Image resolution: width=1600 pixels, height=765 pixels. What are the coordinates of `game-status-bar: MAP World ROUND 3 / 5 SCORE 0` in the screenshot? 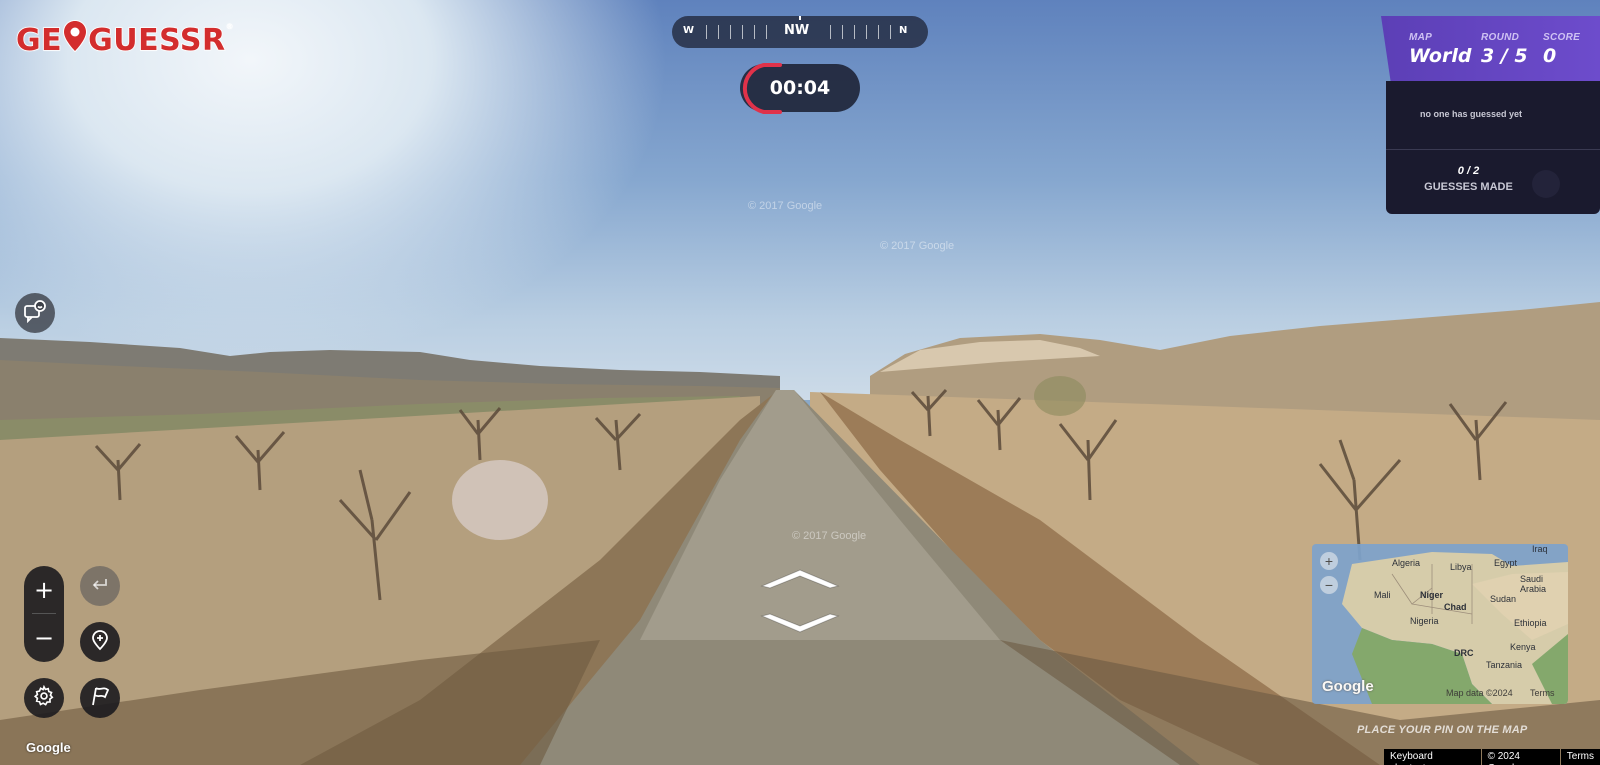 It's located at (1490, 50).